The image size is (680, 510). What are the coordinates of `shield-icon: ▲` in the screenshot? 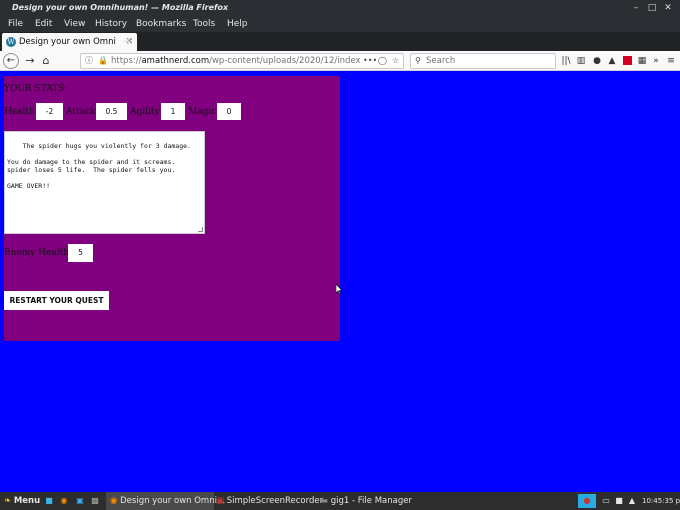 It's located at (612, 61).